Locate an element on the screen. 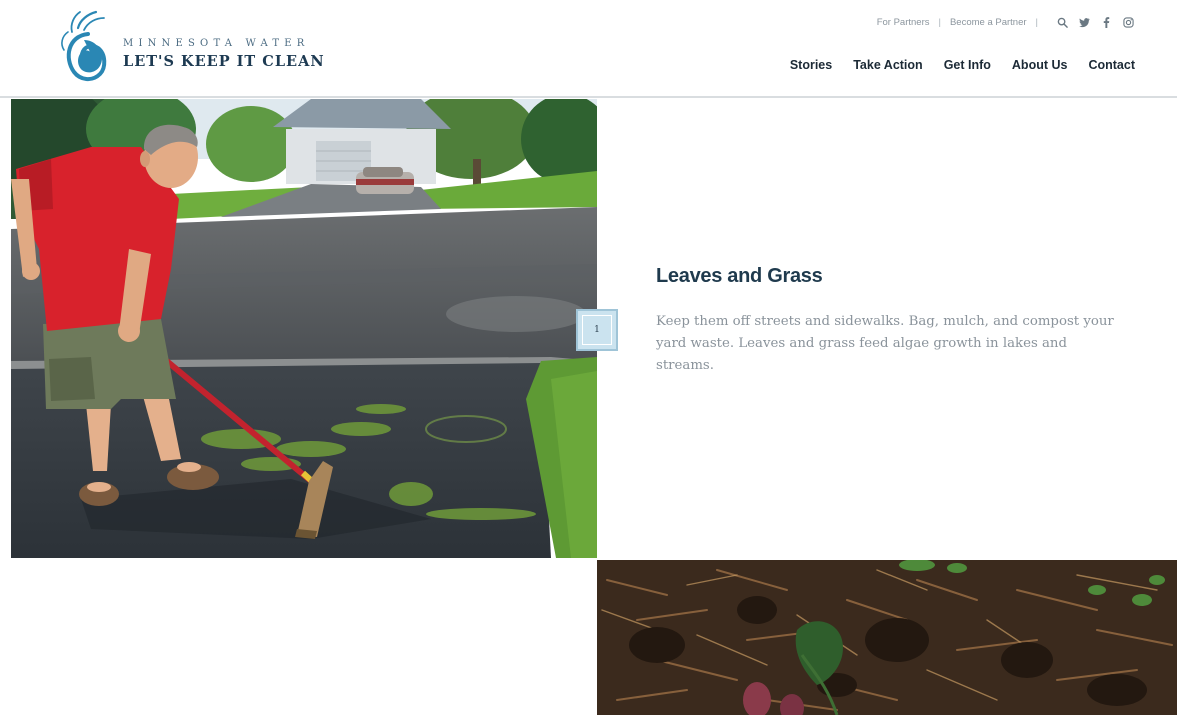 The image size is (1177, 715). nav-contact: Contact is located at coordinates (1111, 65).